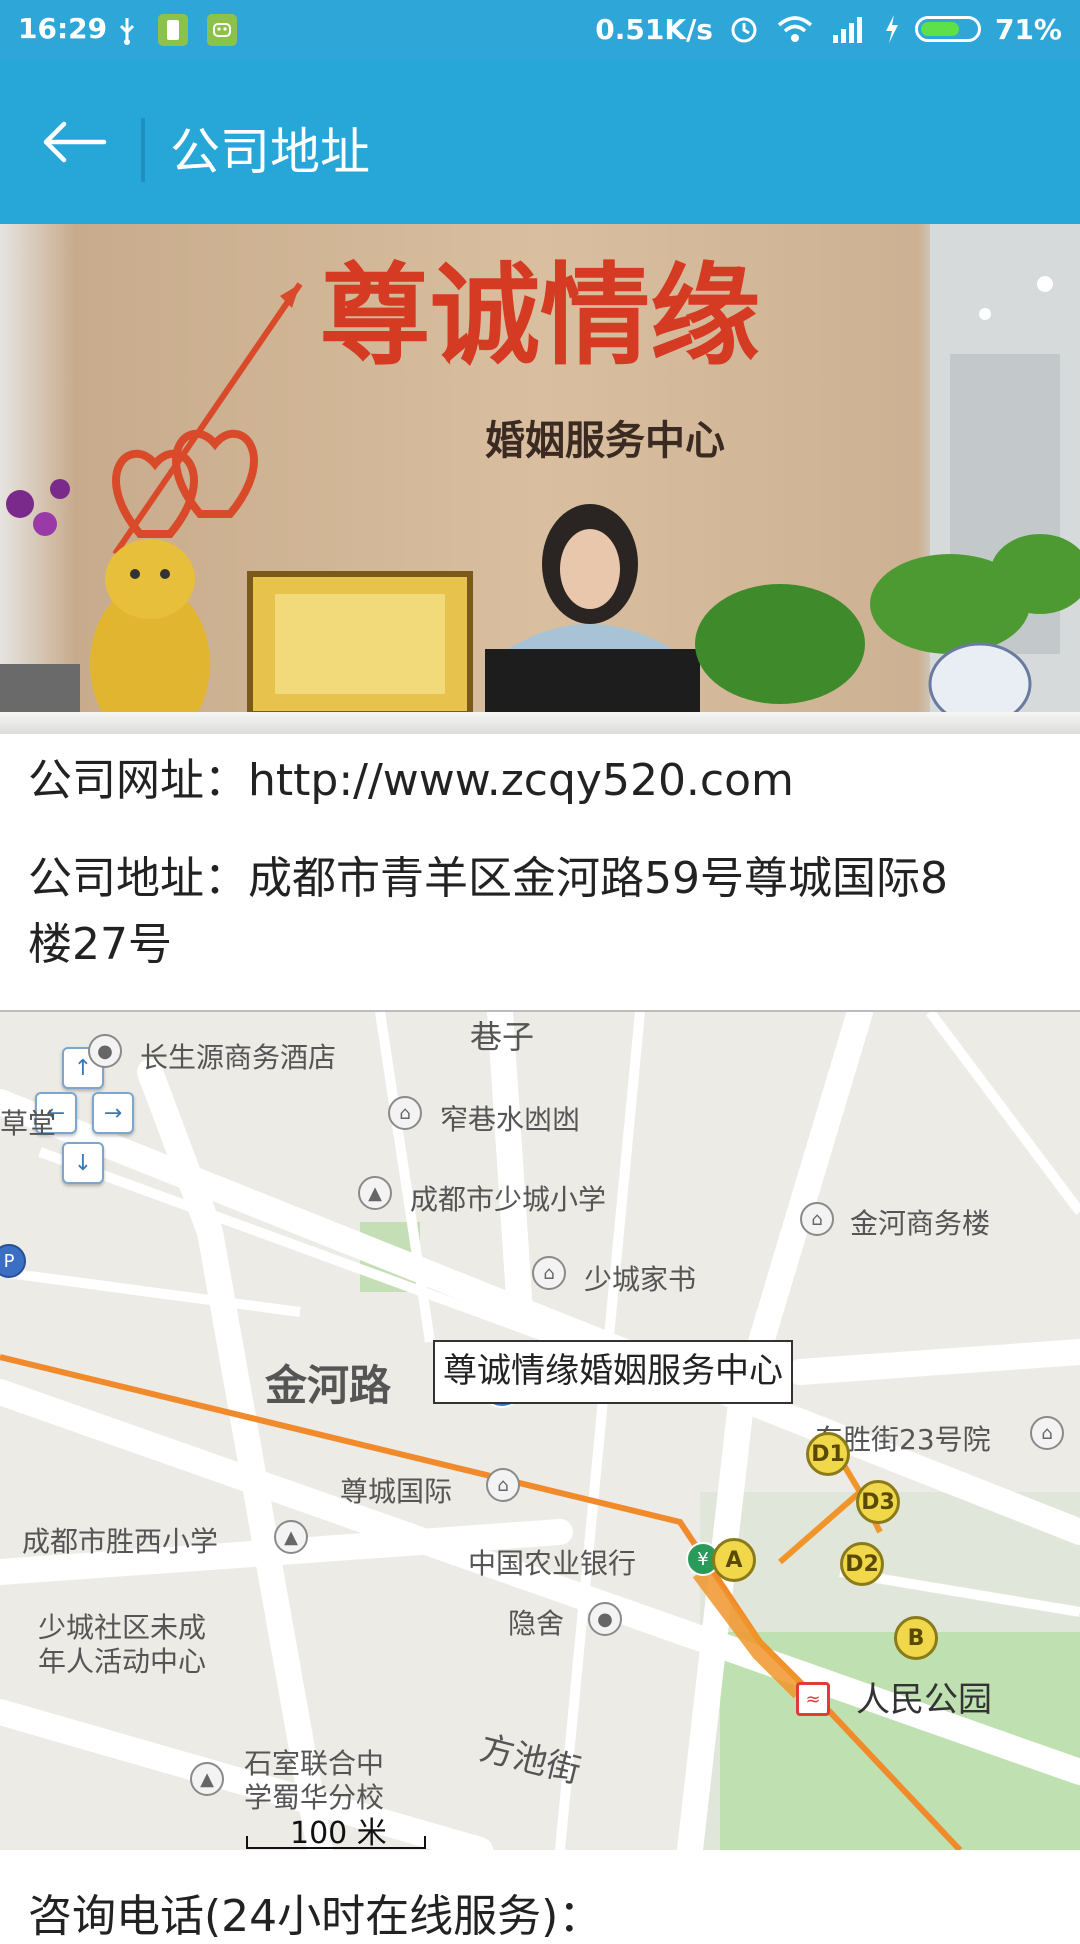 This screenshot has width=1080, height=1944. I want to click on sign-main: 尊诚情缘, so click(540, 315).